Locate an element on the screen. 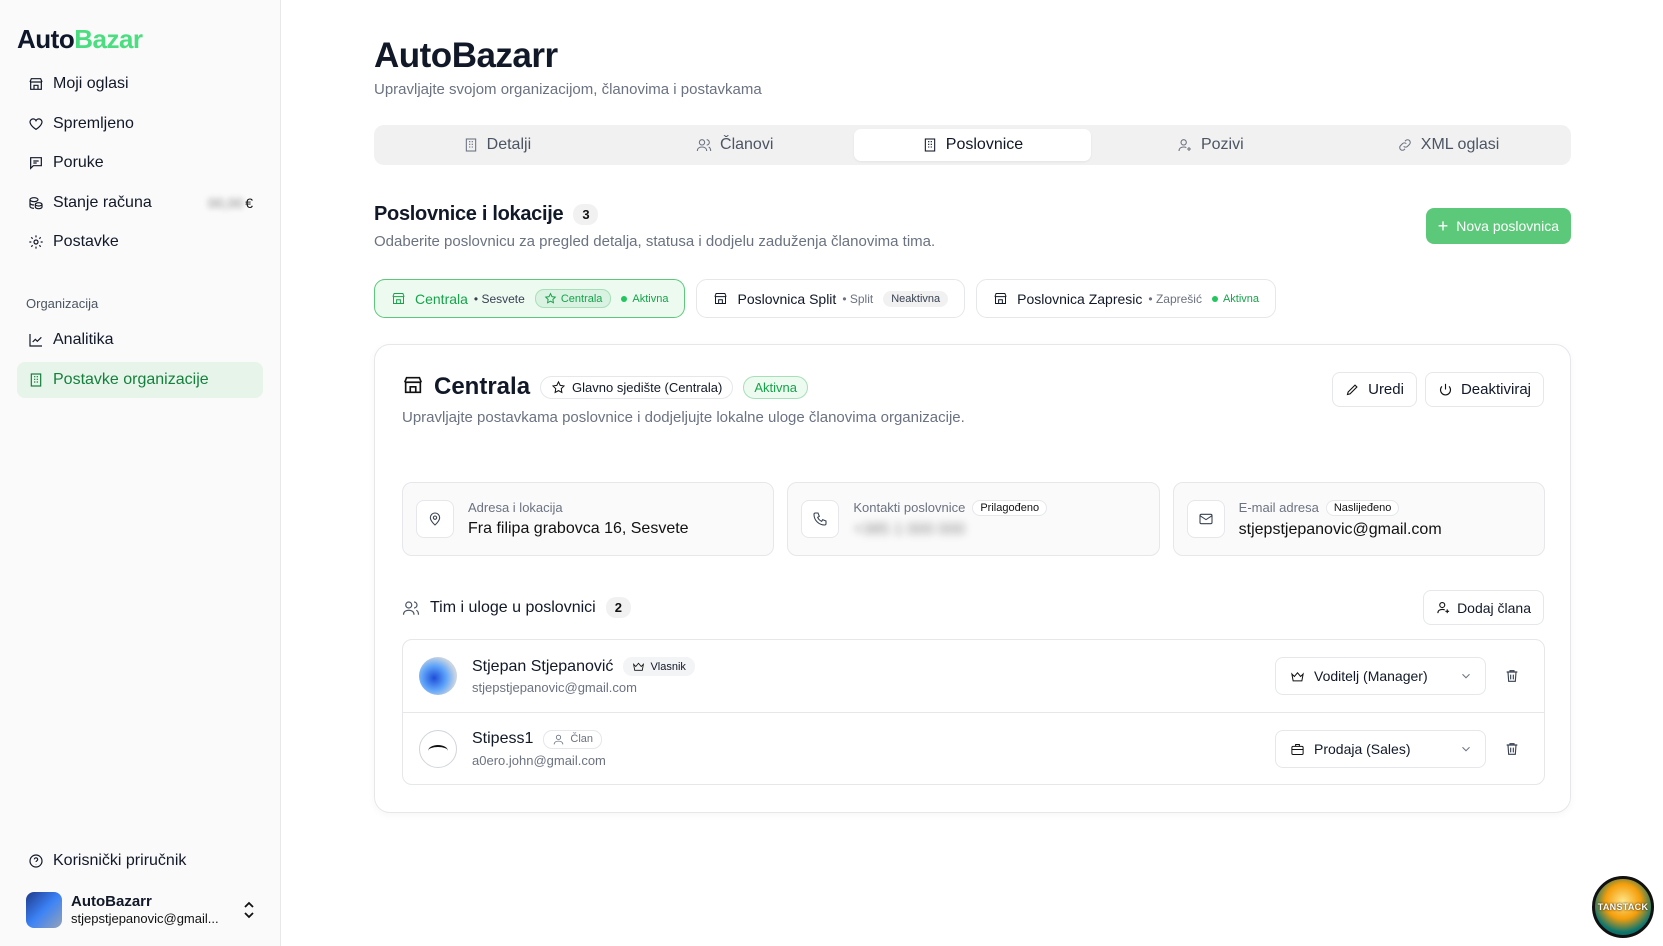  card-actions: Uredi Deaktiviraj is located at coordinates (1434, 389).